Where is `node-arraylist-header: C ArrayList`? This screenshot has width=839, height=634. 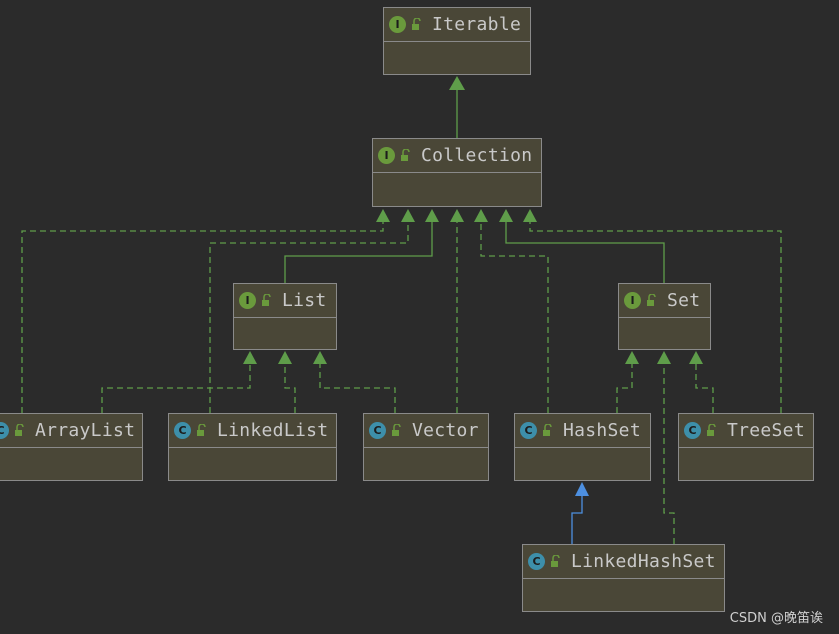
node-arraylist-header: C ArrayList is located at coordinates (71, 431).